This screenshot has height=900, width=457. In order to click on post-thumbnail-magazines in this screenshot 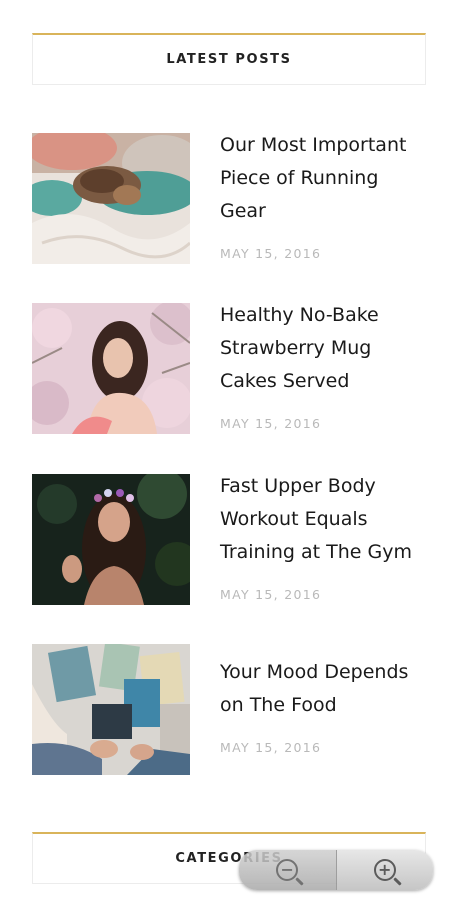, I will do `click(111, 709)`.